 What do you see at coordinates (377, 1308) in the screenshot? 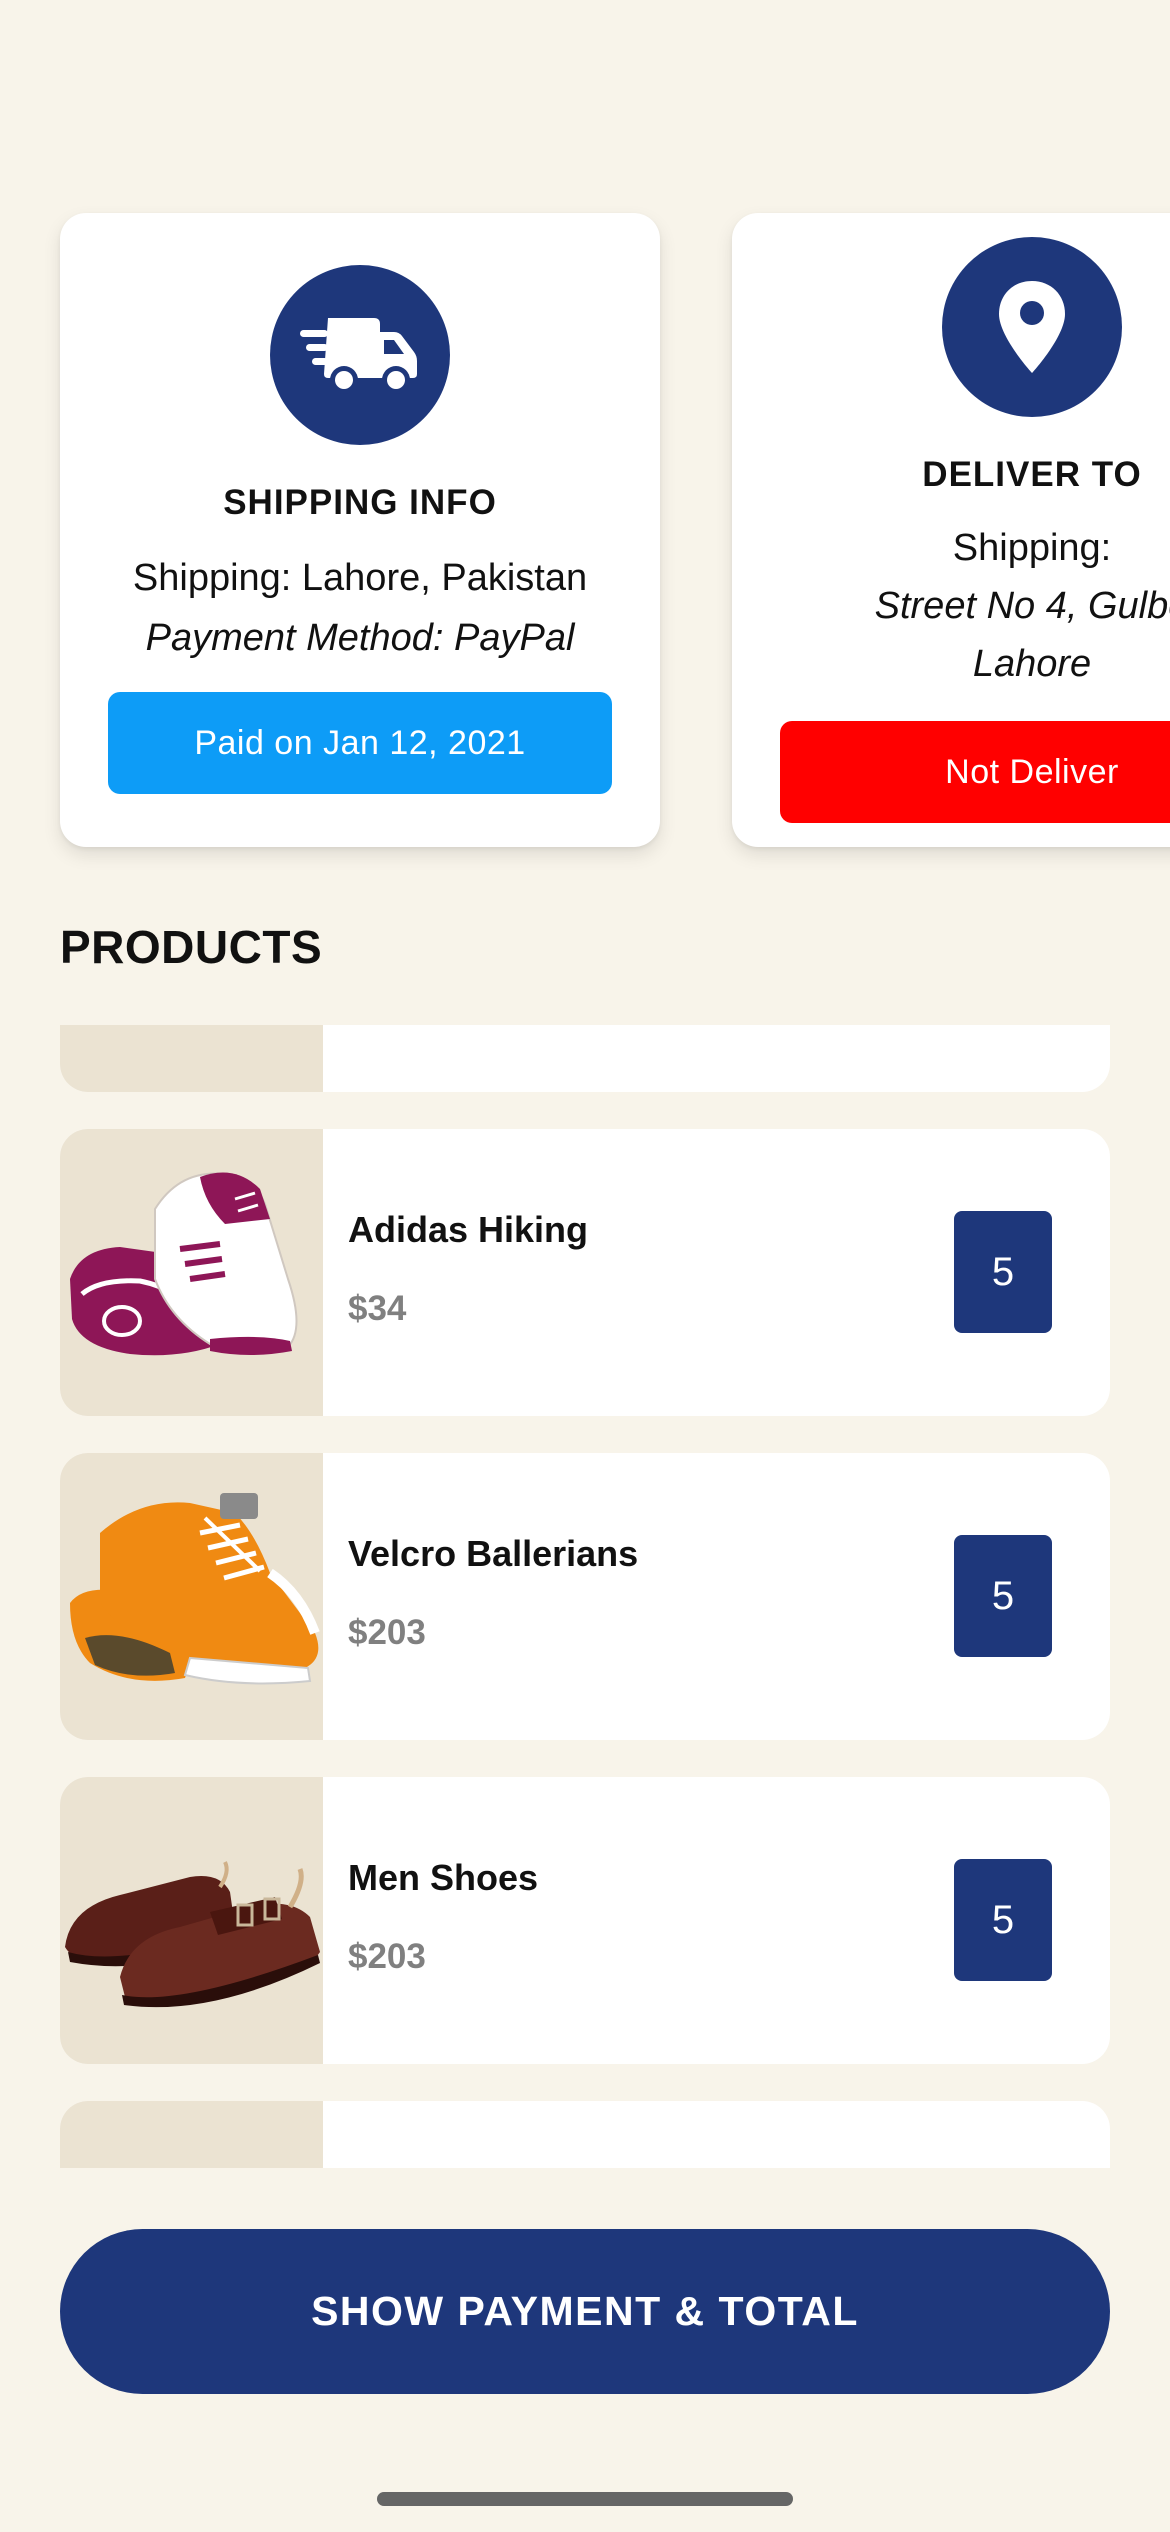
I see `product-price: $34` at bounding box center [377, 1308].